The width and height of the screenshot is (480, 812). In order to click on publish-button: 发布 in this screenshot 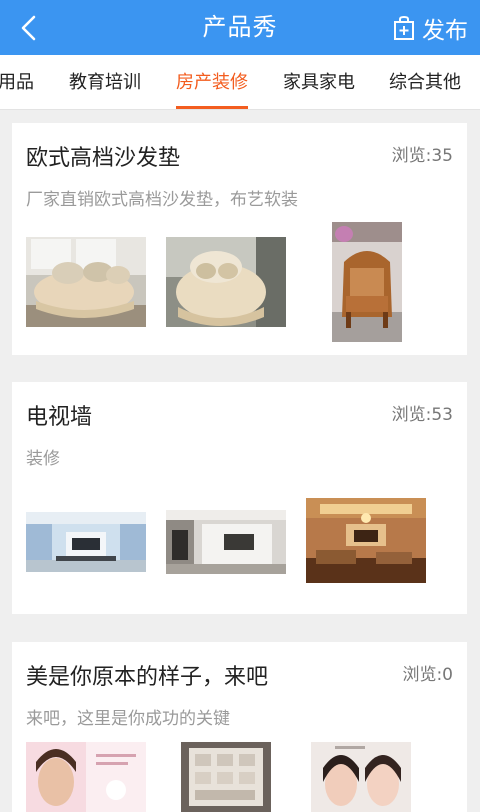, I will do `click(430, 27)`.